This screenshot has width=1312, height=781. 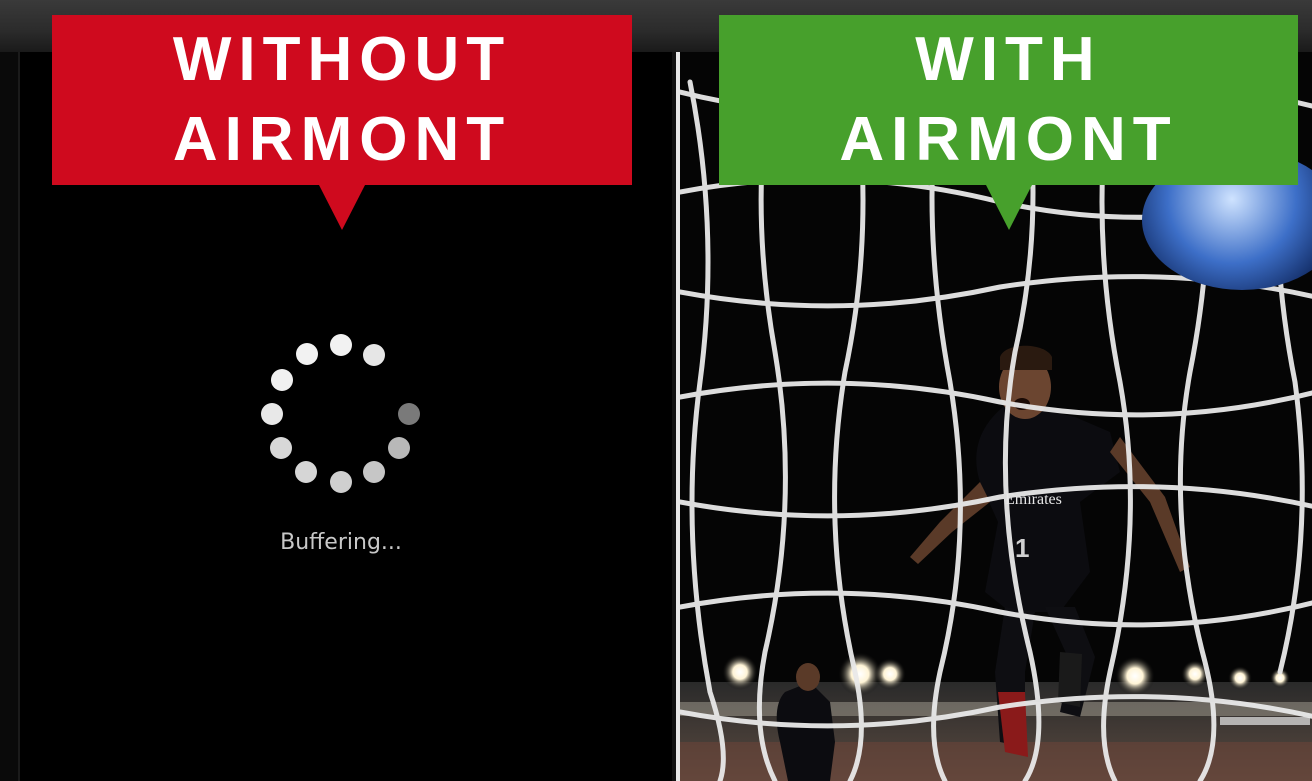 I want to click on with-banner-pointer, so click(x=1009, y=207).